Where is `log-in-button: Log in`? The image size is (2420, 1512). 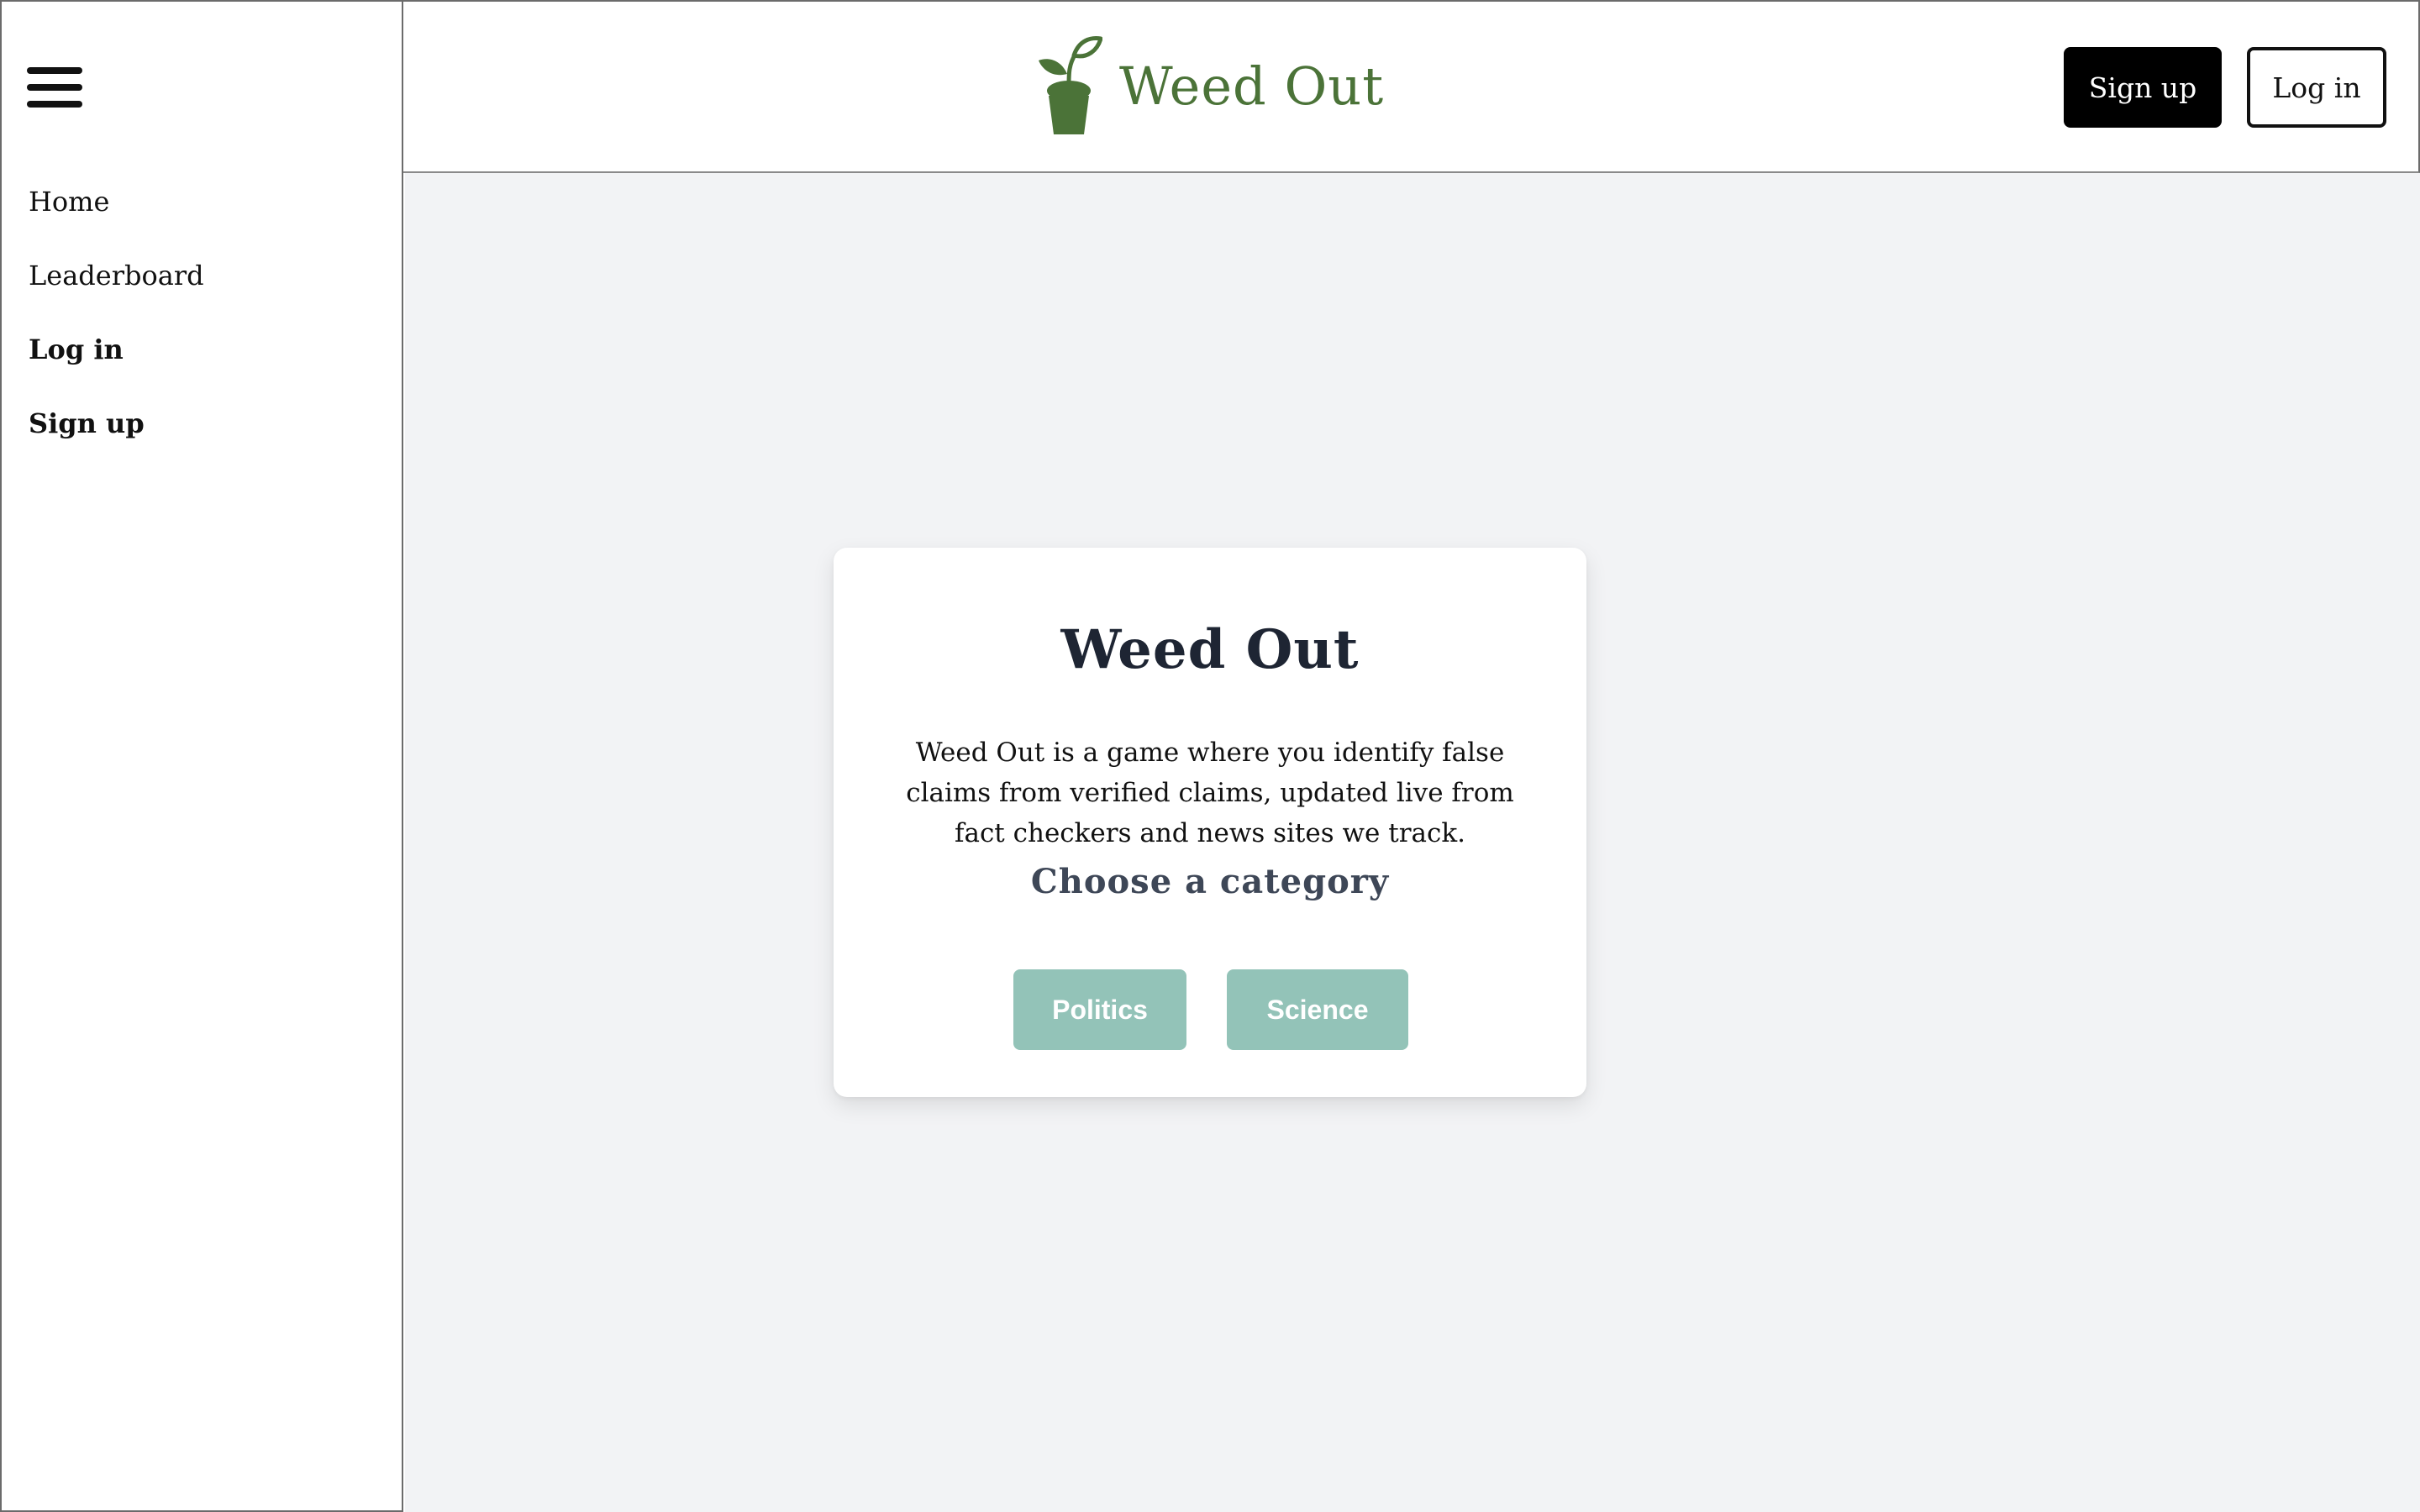 log-in-button: Log in is located at coordinates (2316, 87).